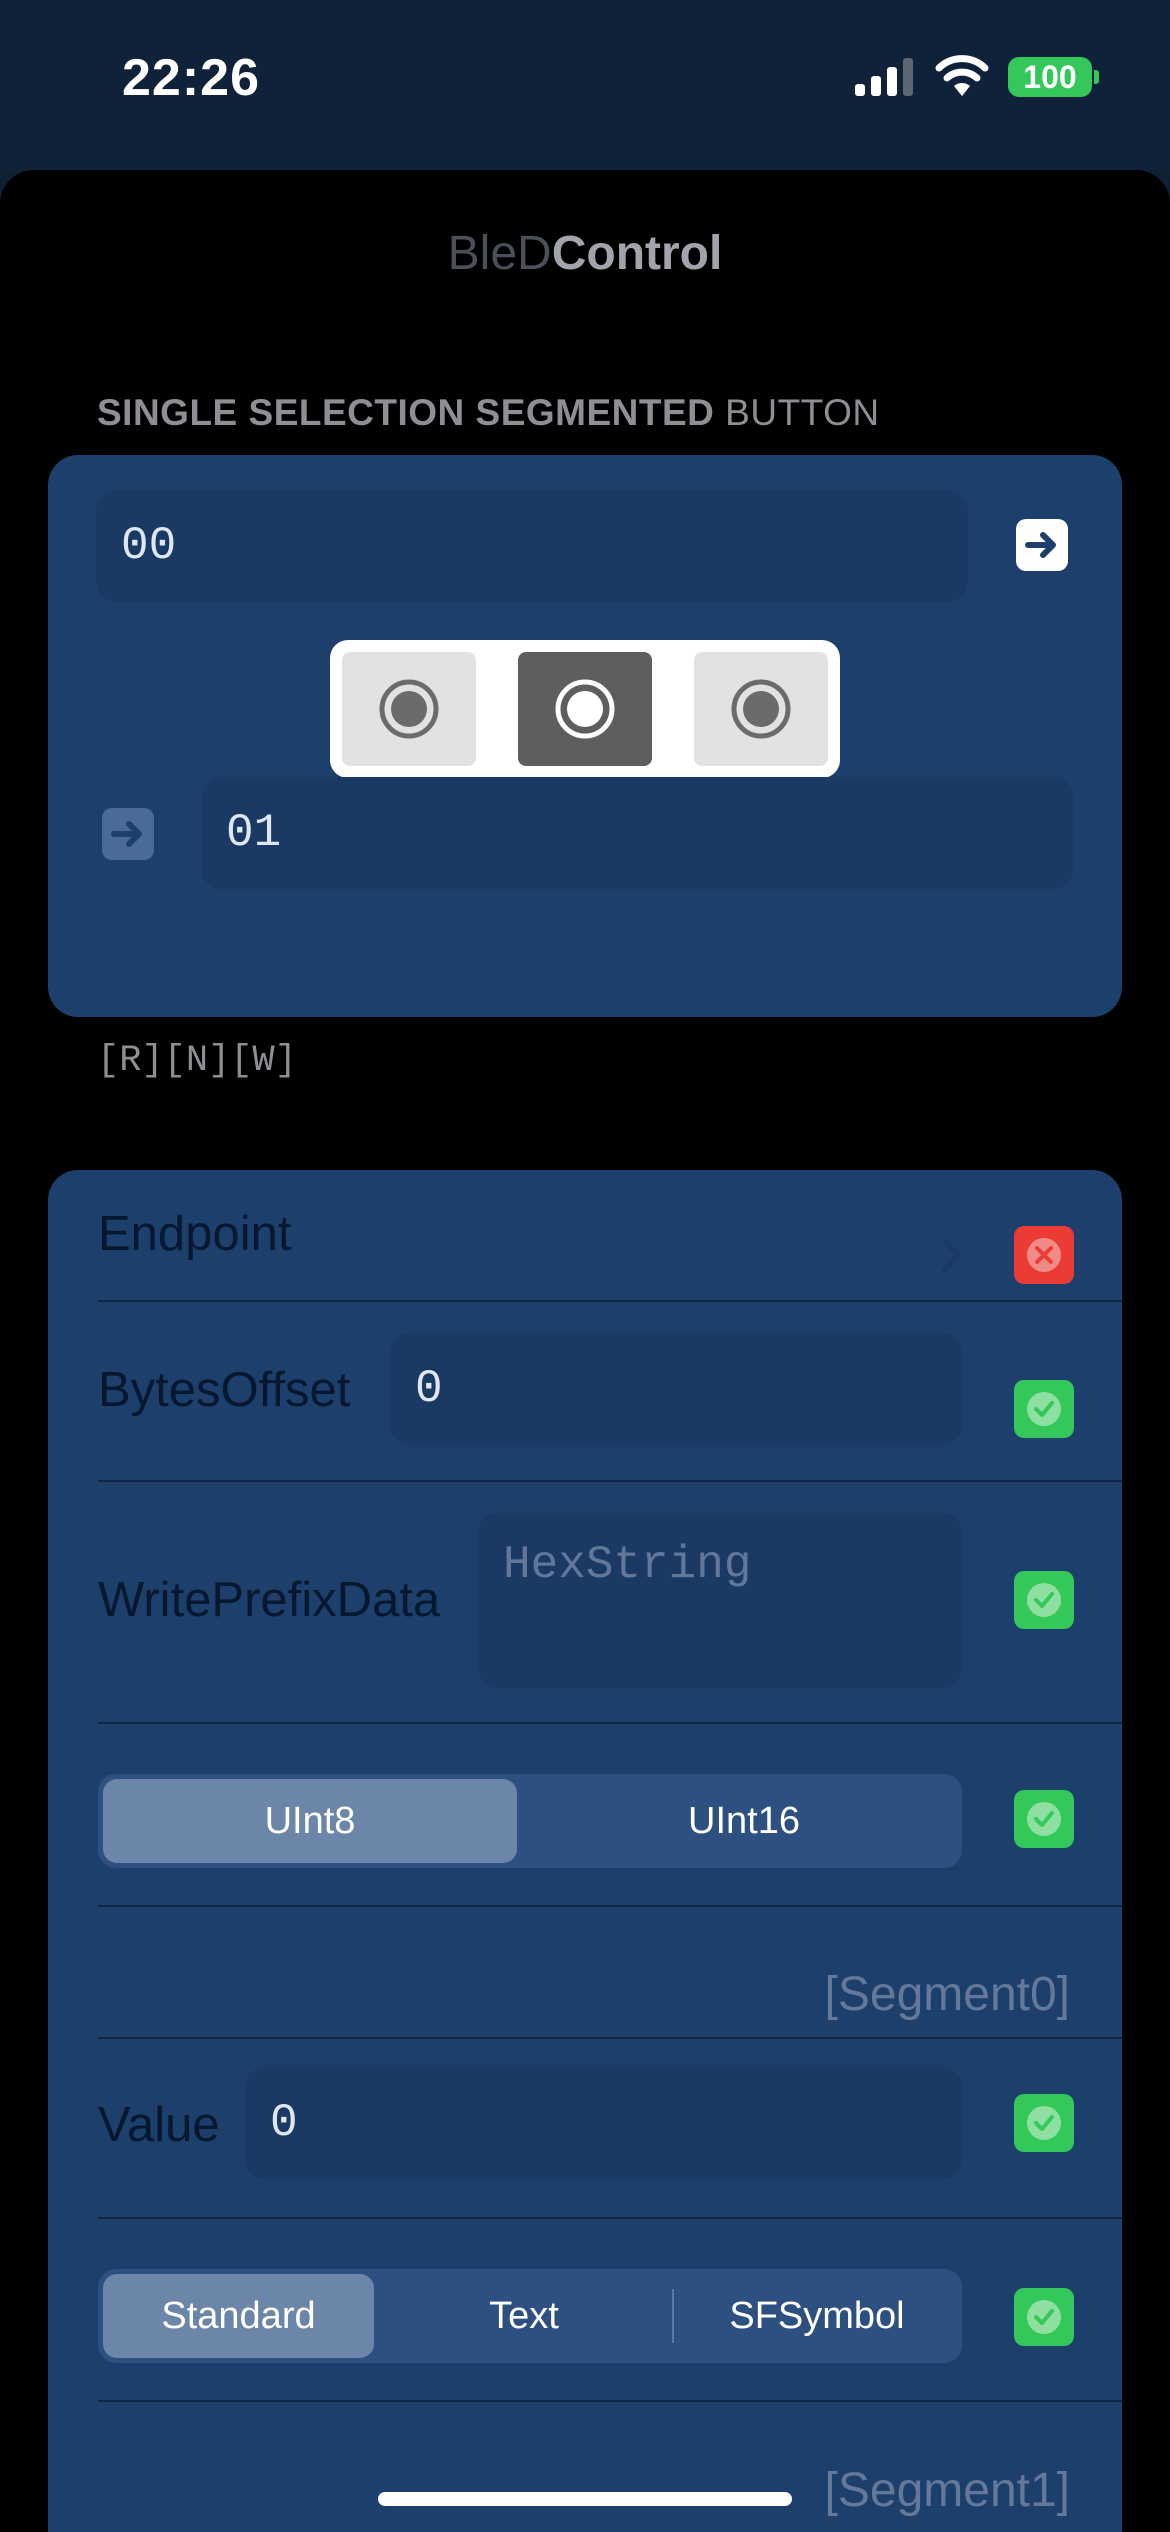 The image size is (1170, 2532). What do you see at coordinates (673, 2316) in the screenshot?
I see `segment-separator` at bounding box center [673, 2316].